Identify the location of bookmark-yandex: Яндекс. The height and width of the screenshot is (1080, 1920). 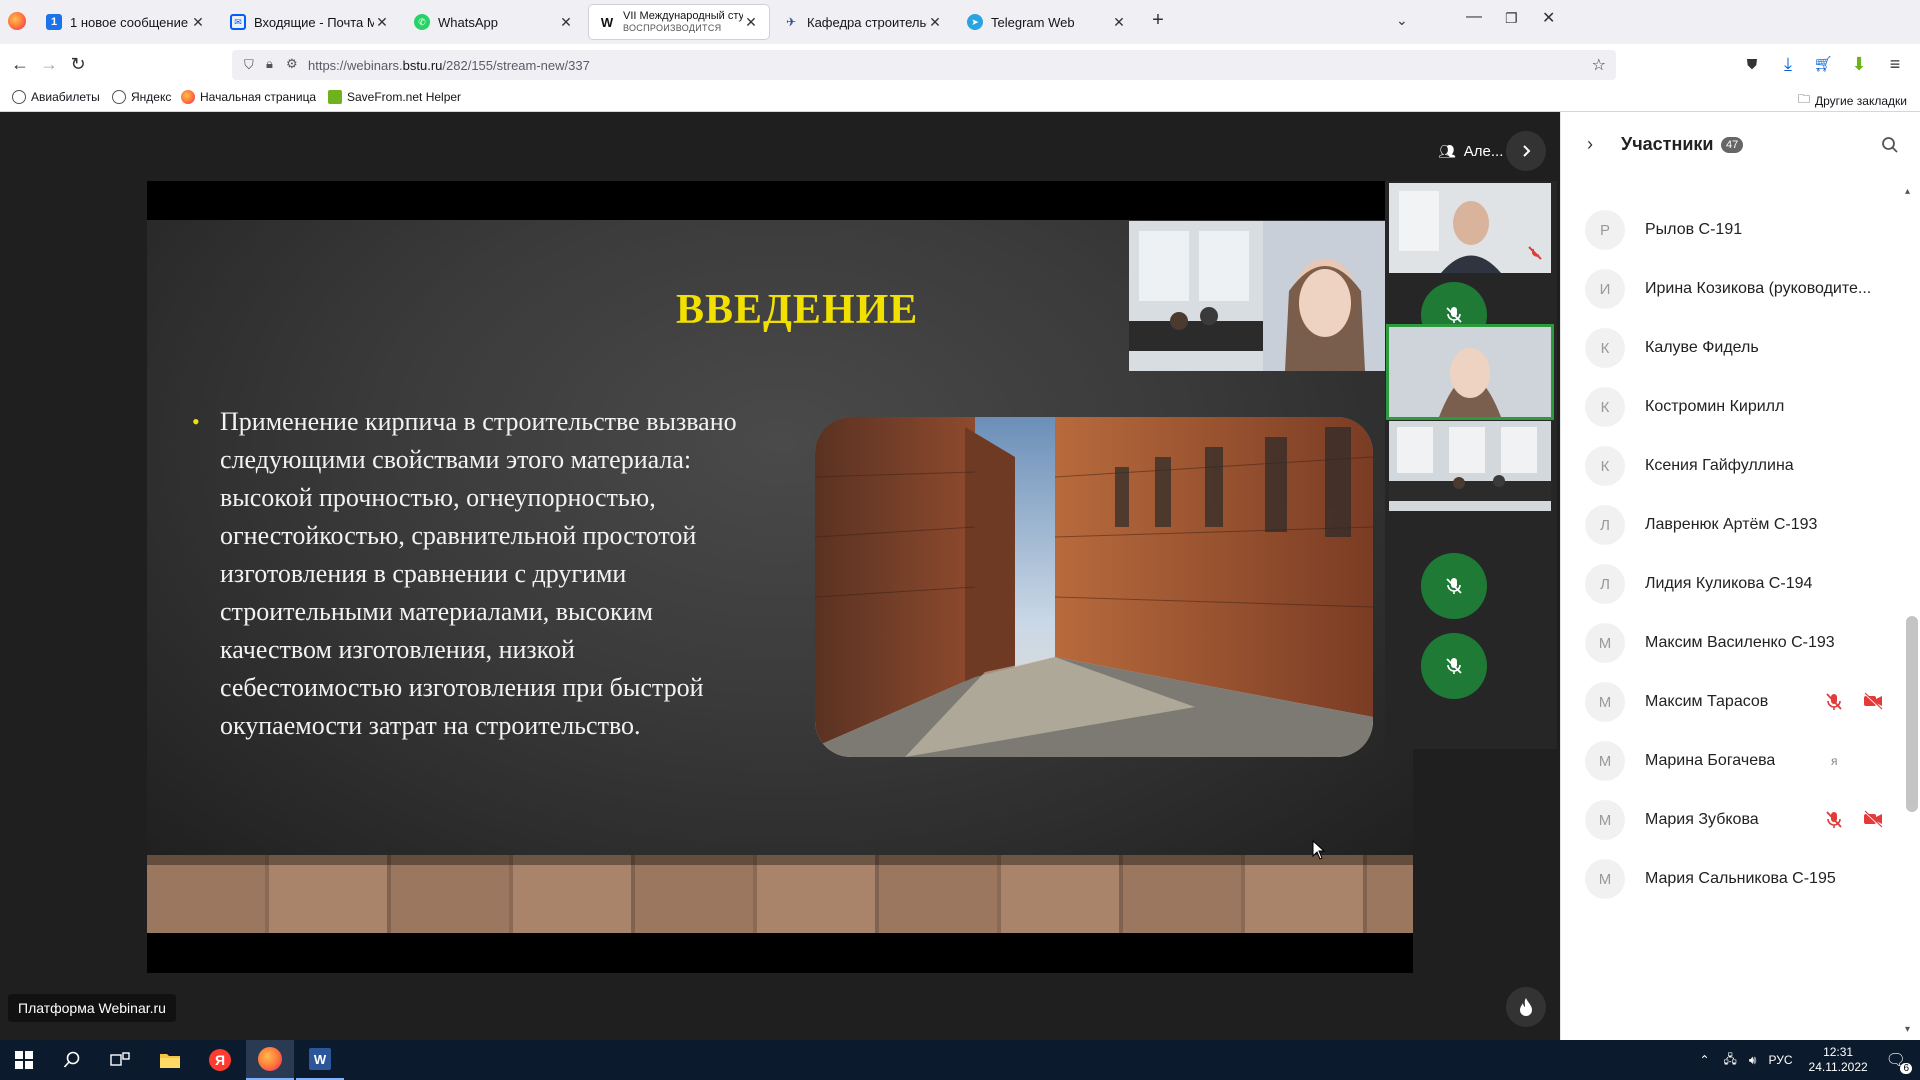
(141, 97).